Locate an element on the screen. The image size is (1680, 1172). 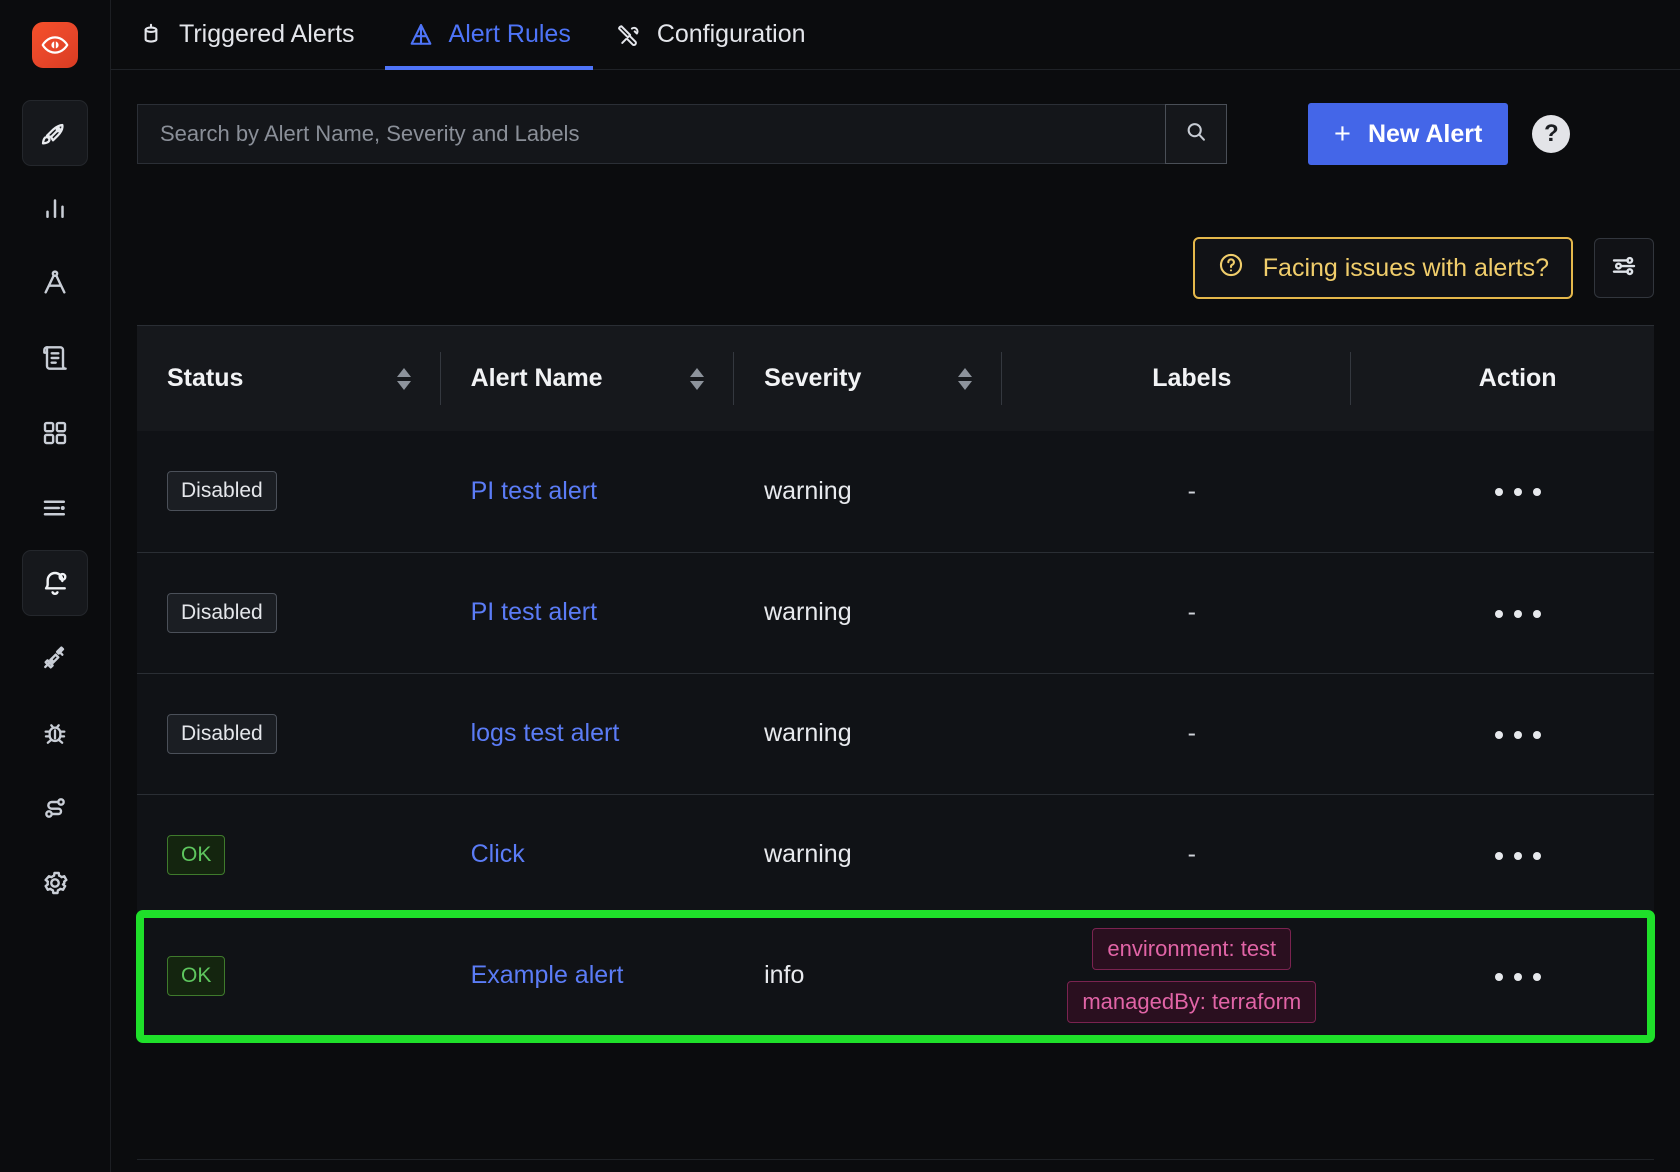
sidebar-item-get-started is located at coordinates (55, 133).